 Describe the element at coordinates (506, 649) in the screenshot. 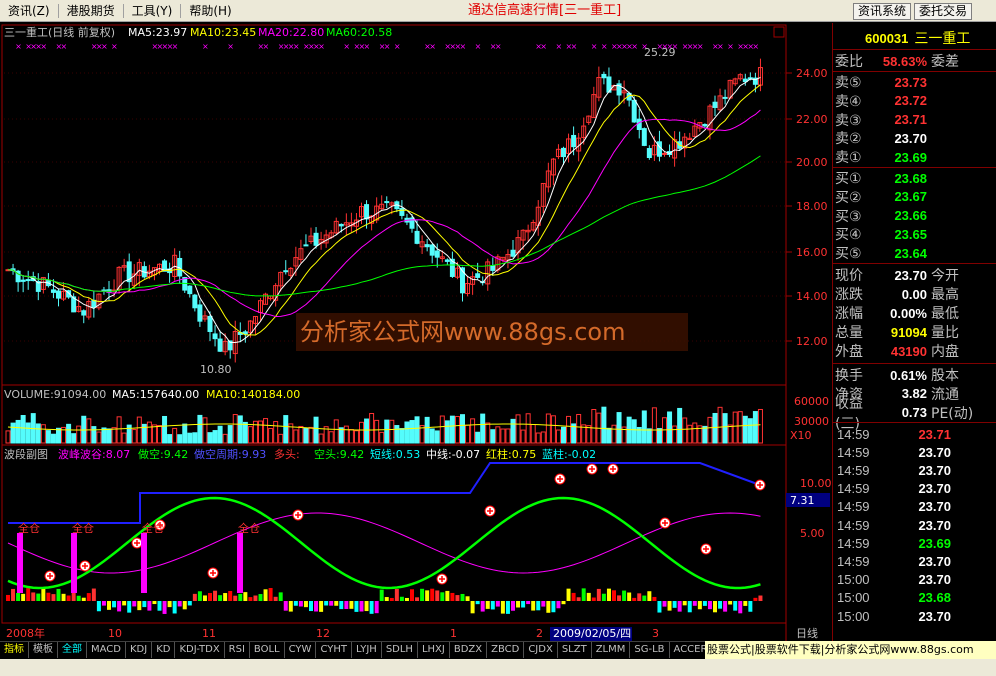

I see `indicator-tab: ZBCD` at that location.